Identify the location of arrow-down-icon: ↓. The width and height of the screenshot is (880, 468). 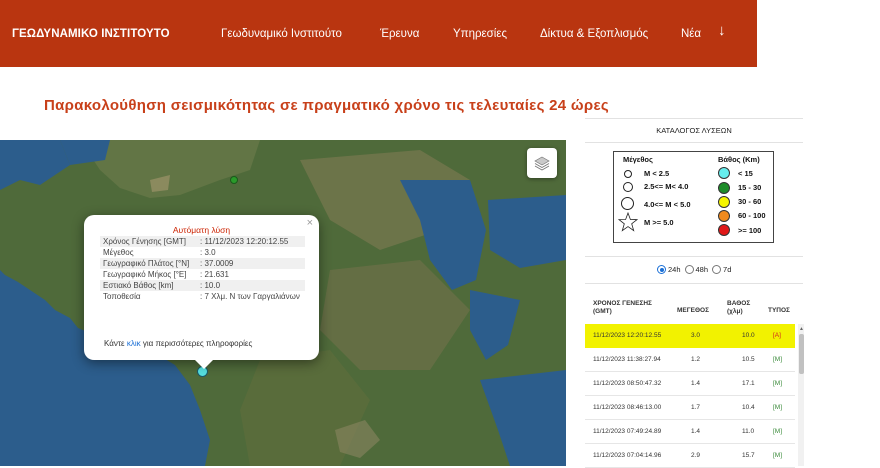
(722, 30).